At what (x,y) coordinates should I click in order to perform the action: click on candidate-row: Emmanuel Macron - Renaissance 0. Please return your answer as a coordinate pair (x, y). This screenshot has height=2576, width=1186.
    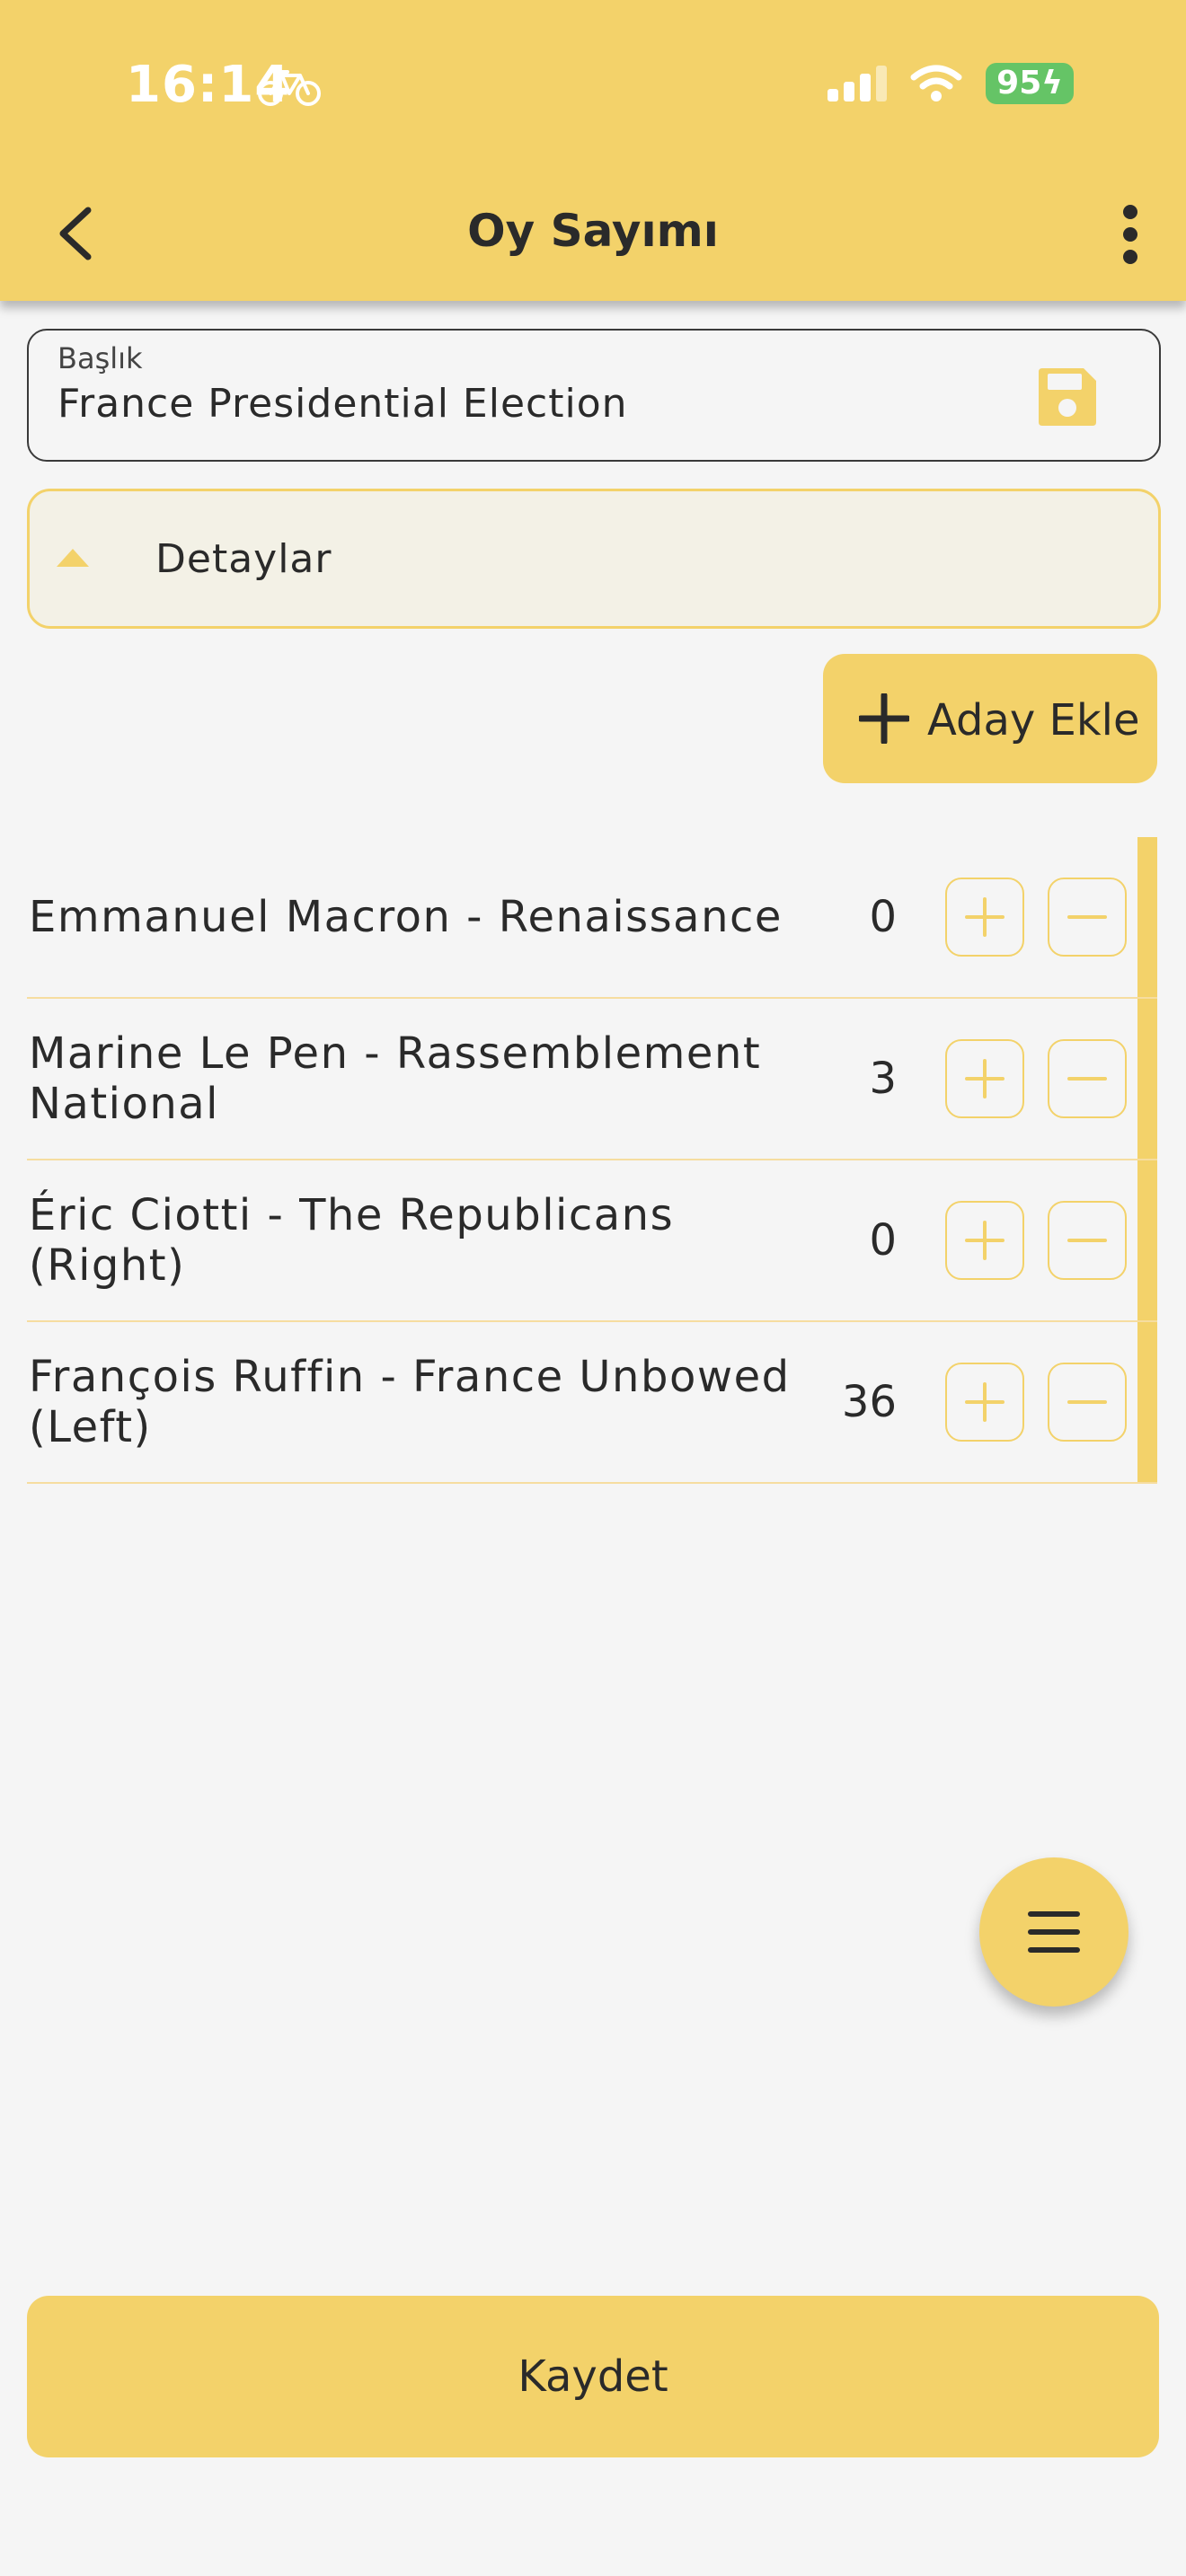
    Looking at the image, I should click on (592, 918).